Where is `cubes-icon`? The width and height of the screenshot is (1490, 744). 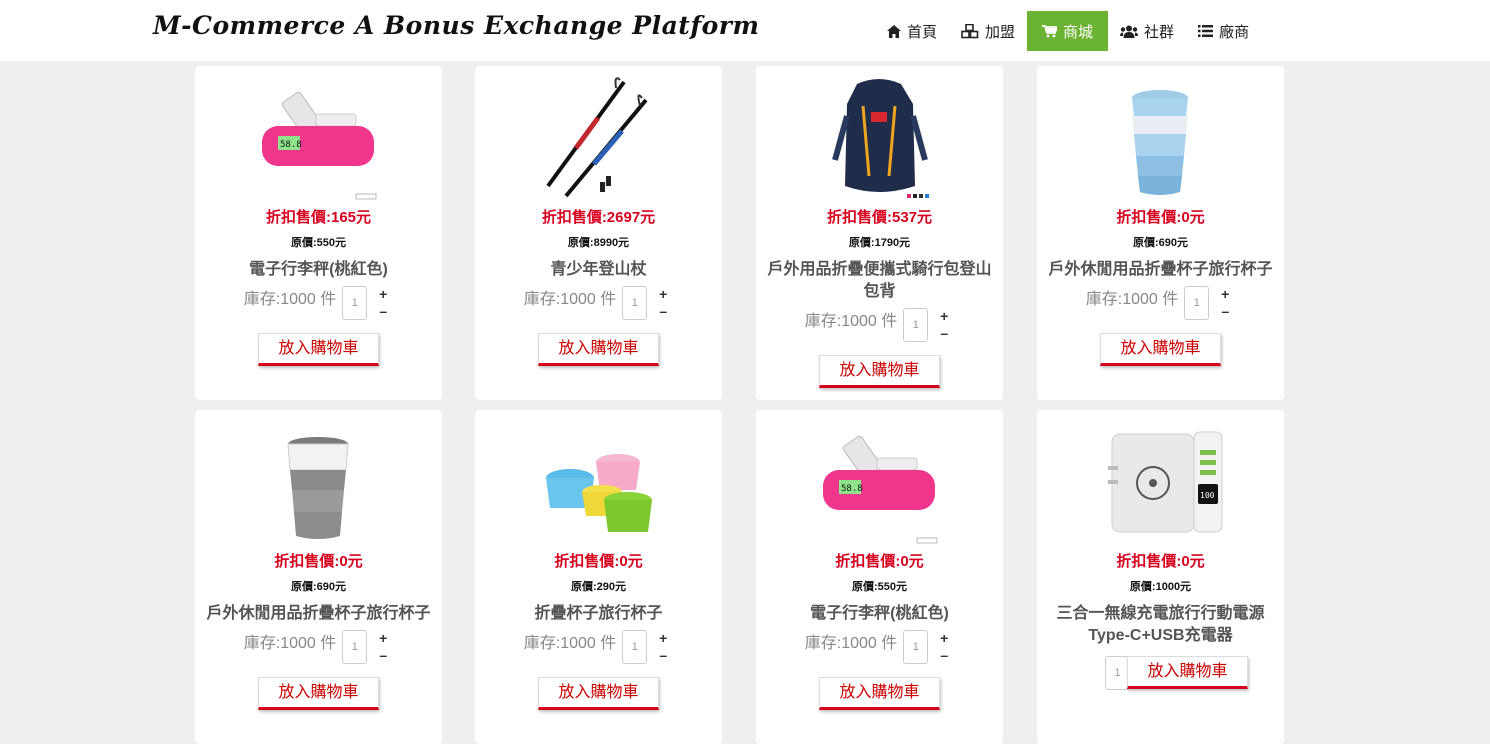 cubes-icon is located at coordinates (970, 30).